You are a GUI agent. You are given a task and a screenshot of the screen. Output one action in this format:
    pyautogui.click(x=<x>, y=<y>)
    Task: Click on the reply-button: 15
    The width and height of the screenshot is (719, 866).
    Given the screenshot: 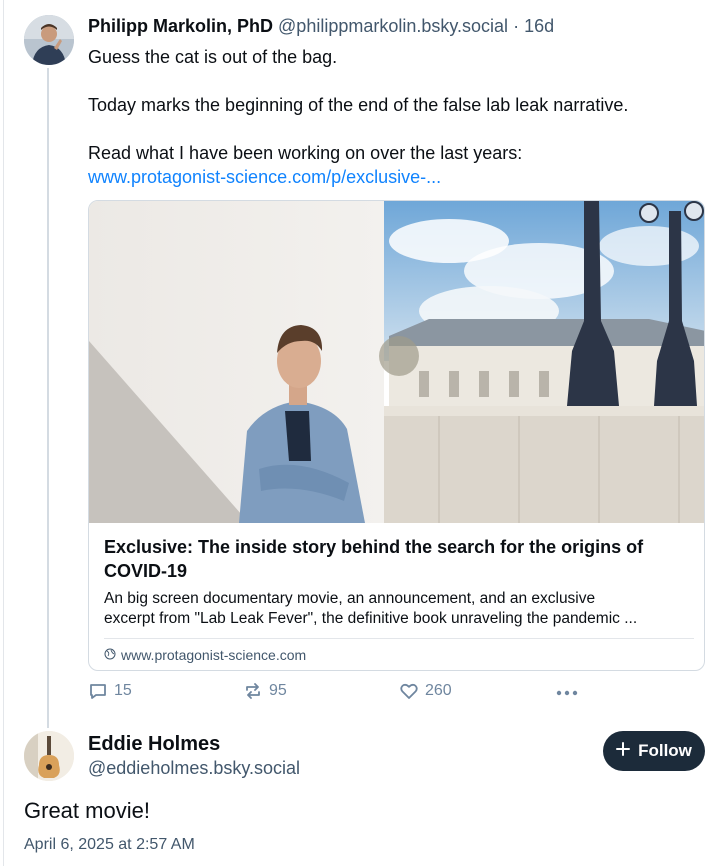 What is the action you would take?
    pyautogui.click(x=110, y=691)
    